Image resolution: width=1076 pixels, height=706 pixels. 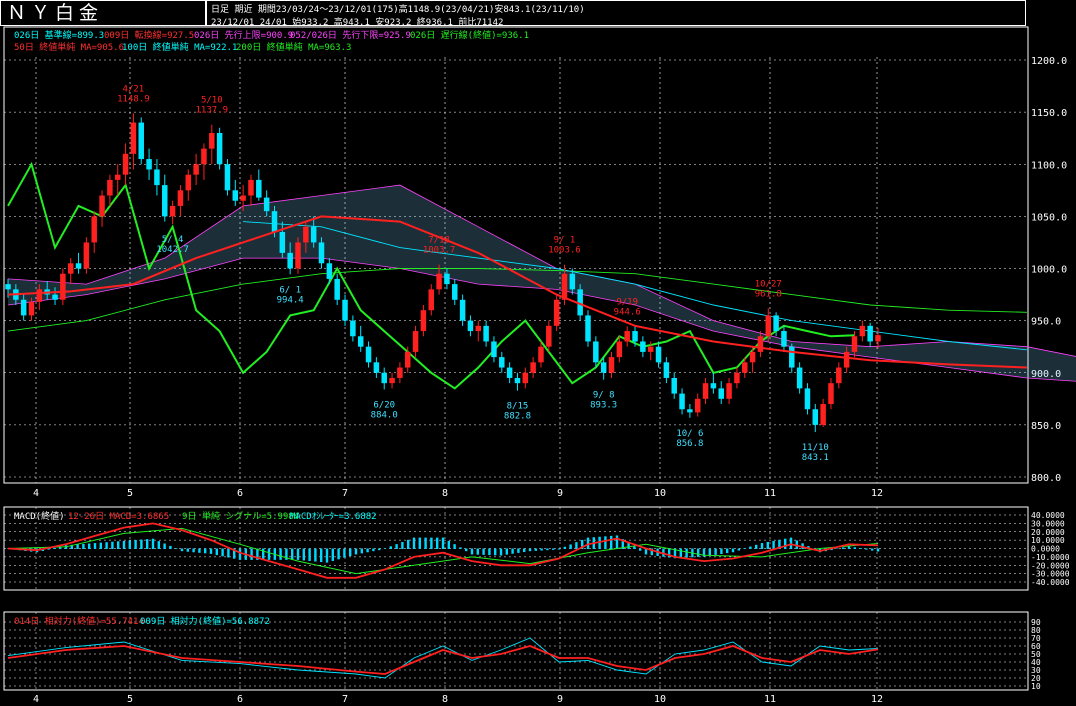 What do you see at coordinates (1049, 113) in the screenshot?
I see `y-tick-label: 1150.0` at bounding box center [1049, 113].